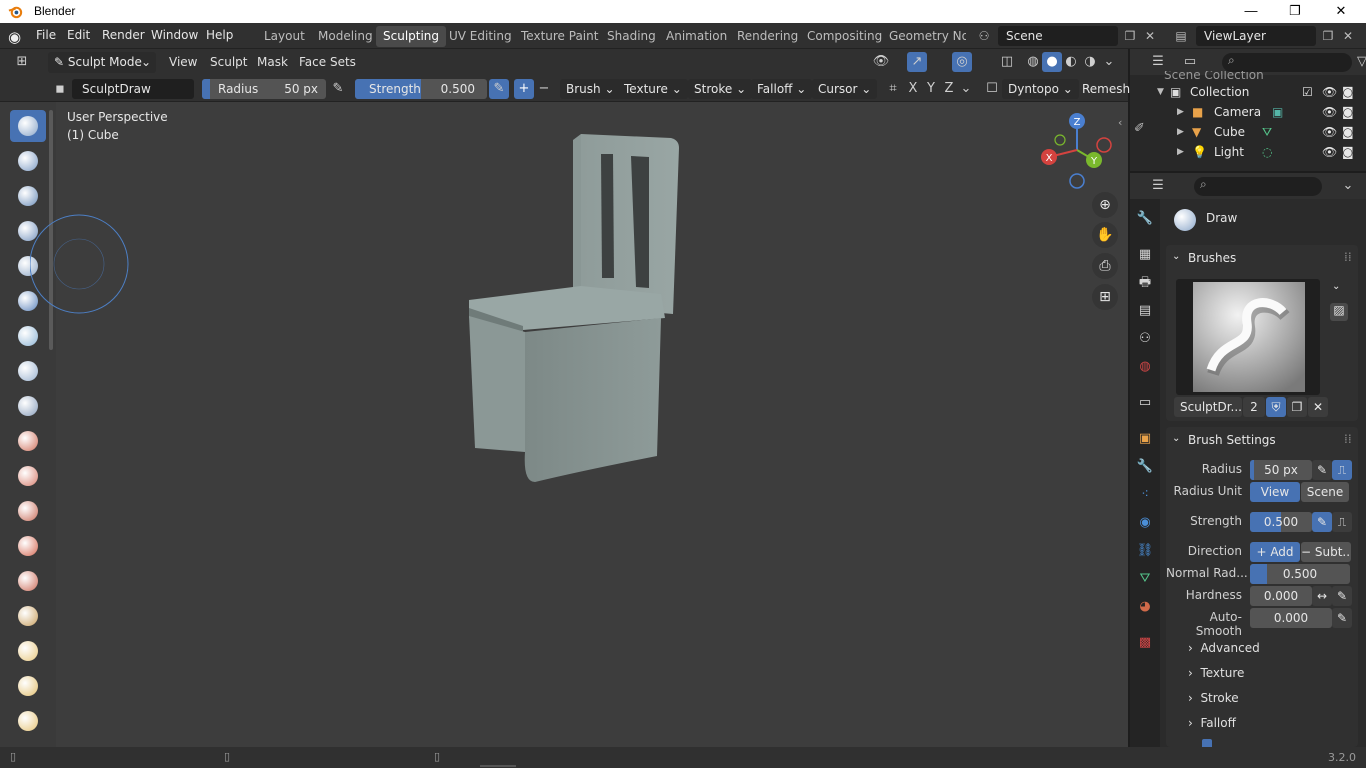 The image size is (1366, 768). Describe the element at coordinates (284, 36) in the screenshot. I see `tab-layout: Layout` at that location.